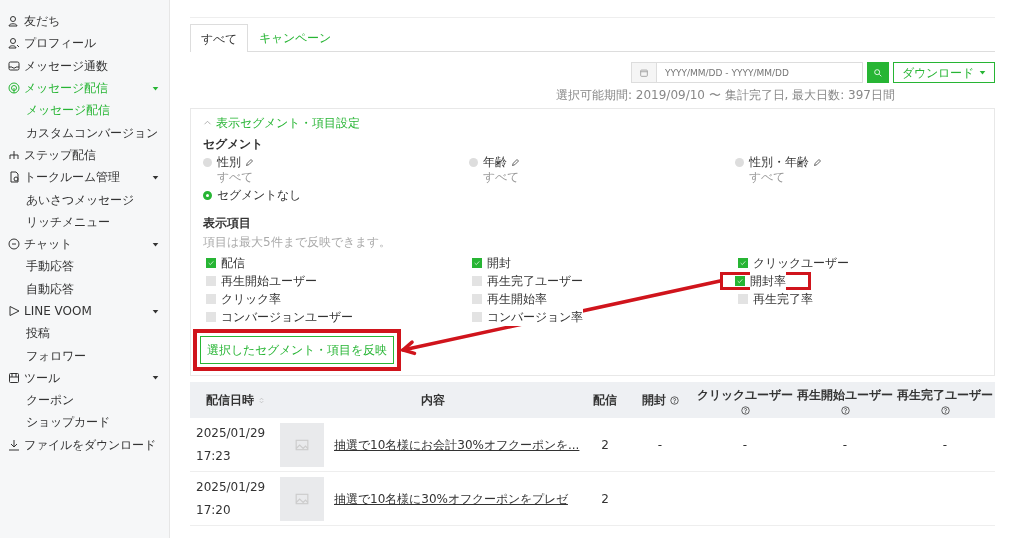 This screenshot has height=538, width=1024. What do you see at coordinates (84, 132) in the screenshot?
I see `sidebar-item: カスタムコンバージョン` at bounding box center [84, 132].